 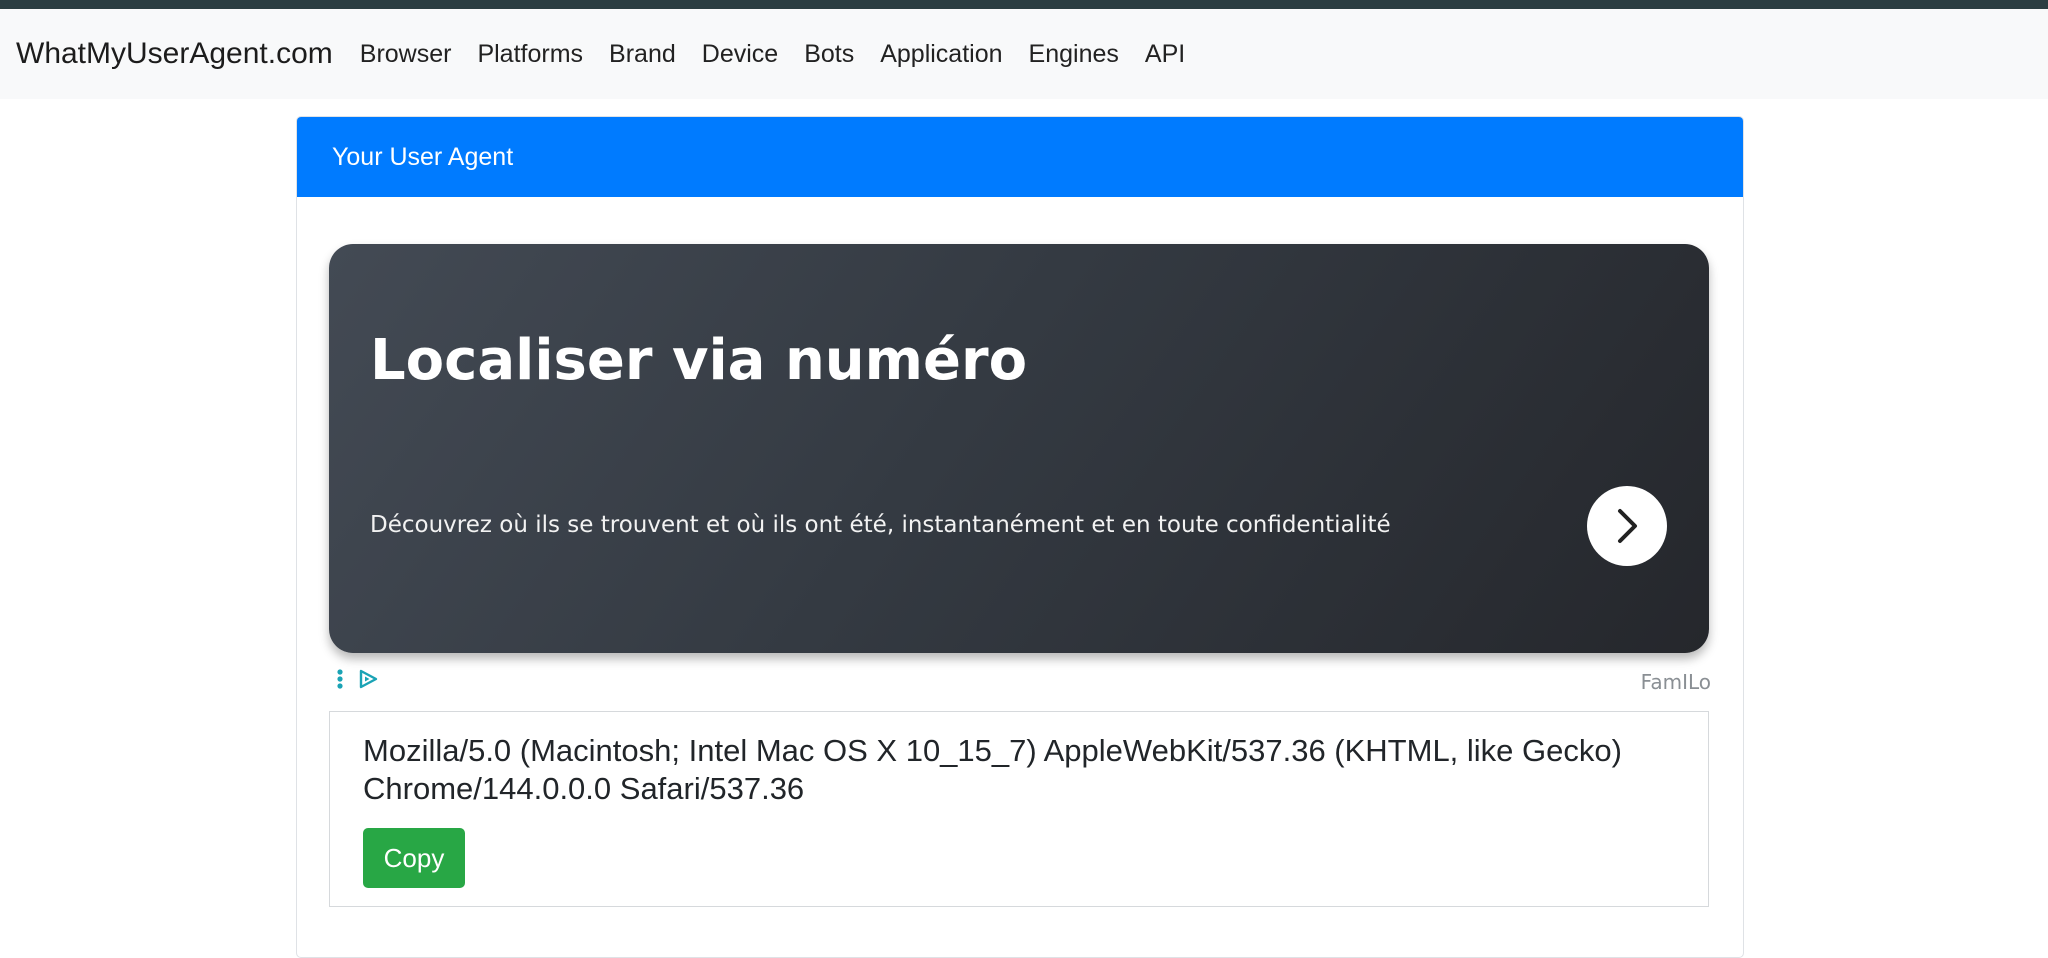 What do you see at coordinates (423, 156) in the screenshot?
I see `card-header-title: Your User Agent` at bounding box center [423, 156].